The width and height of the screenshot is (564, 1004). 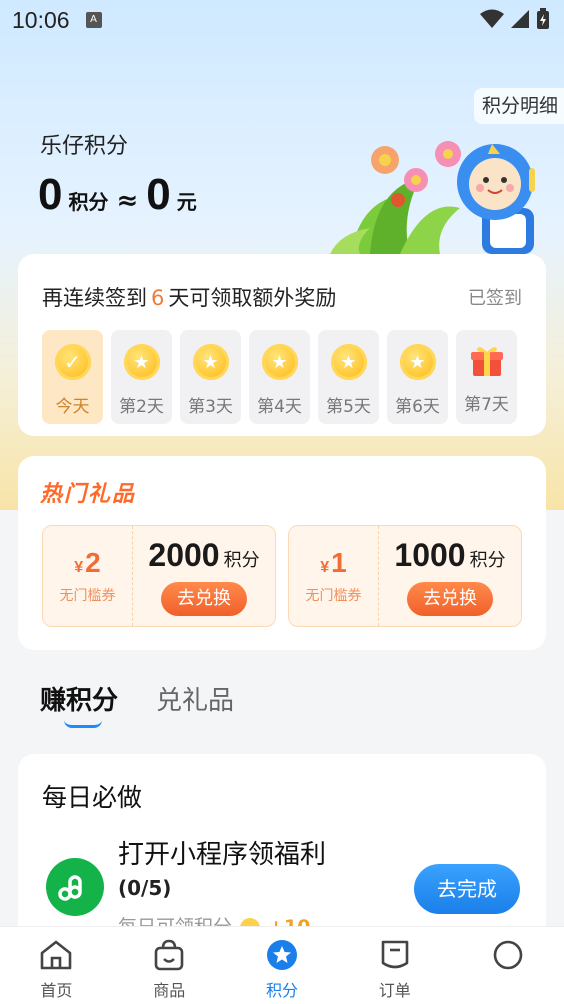 I want to click on day-label: 第3天, so click(x=210, y=407).